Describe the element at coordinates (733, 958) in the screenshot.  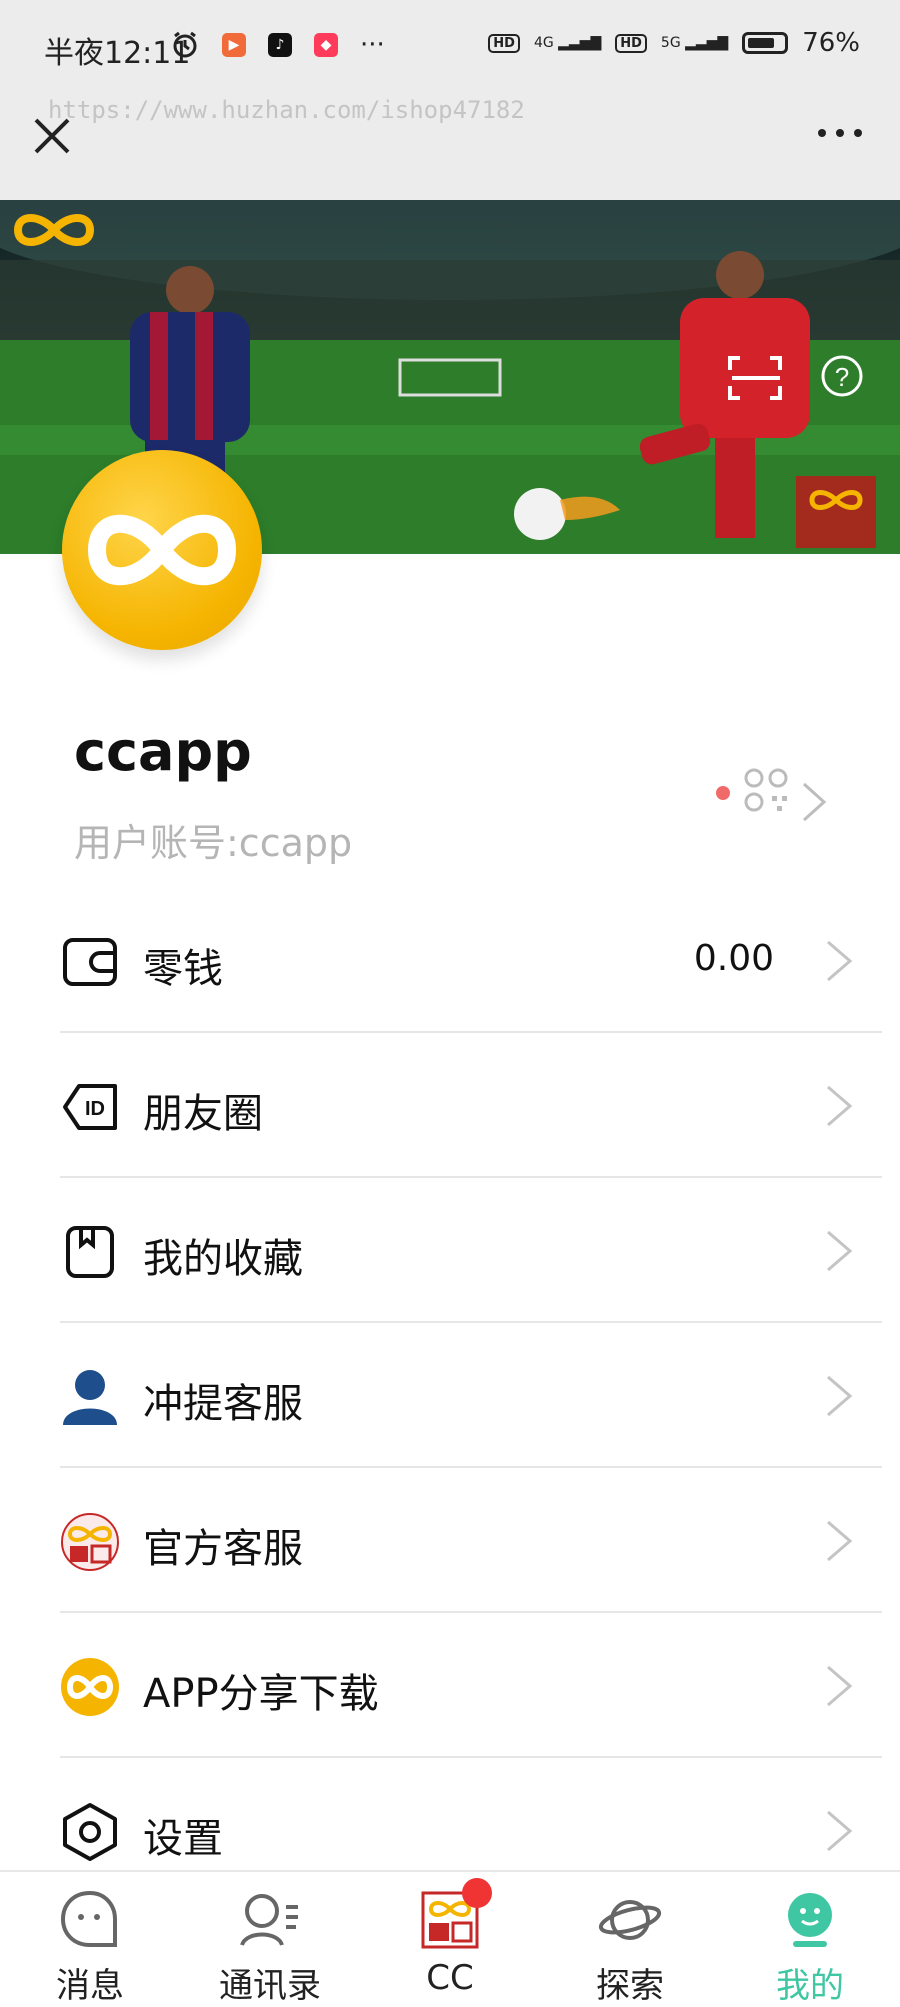
I see `wallet-balance: 0.00` at that location.